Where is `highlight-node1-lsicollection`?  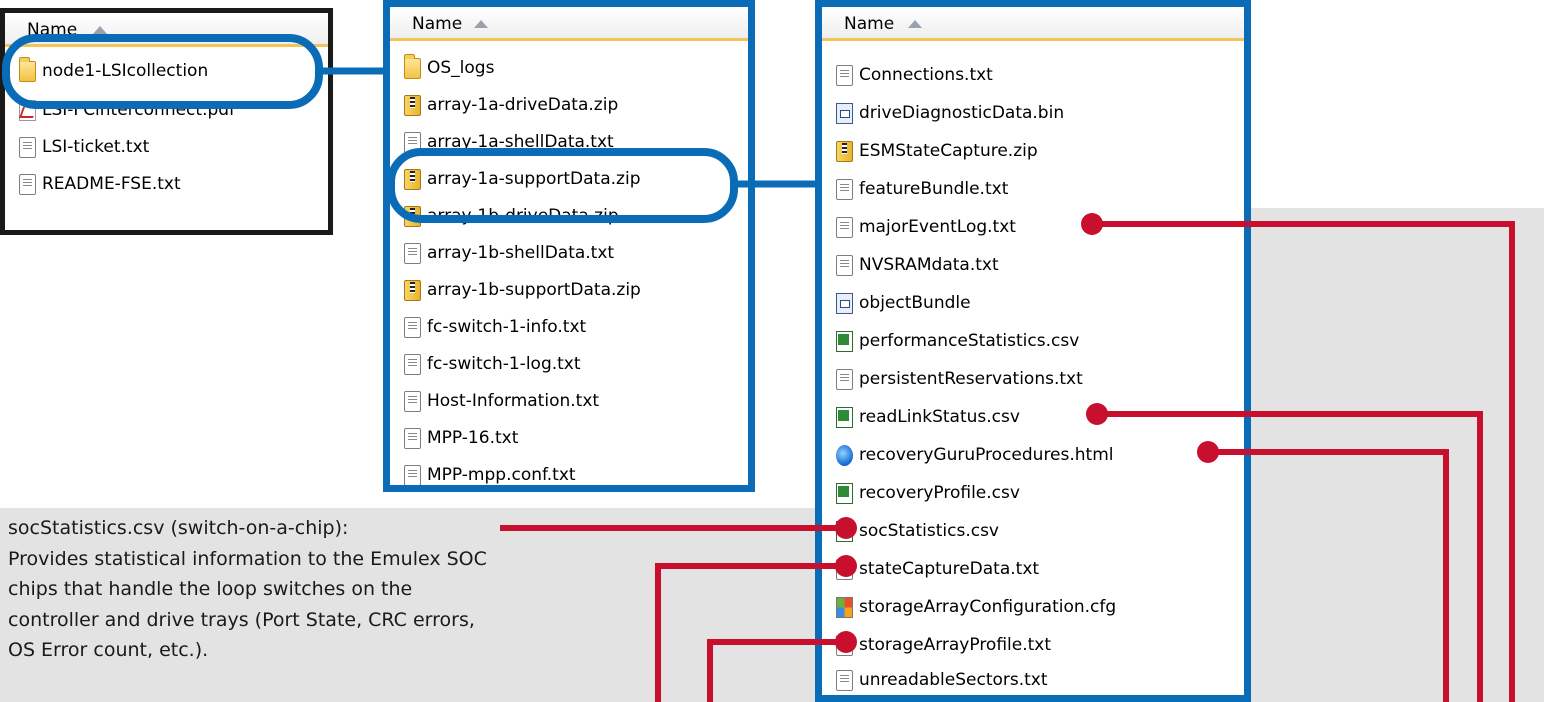
highlight-node1-lsicollection is located at coordinates (162, 71).